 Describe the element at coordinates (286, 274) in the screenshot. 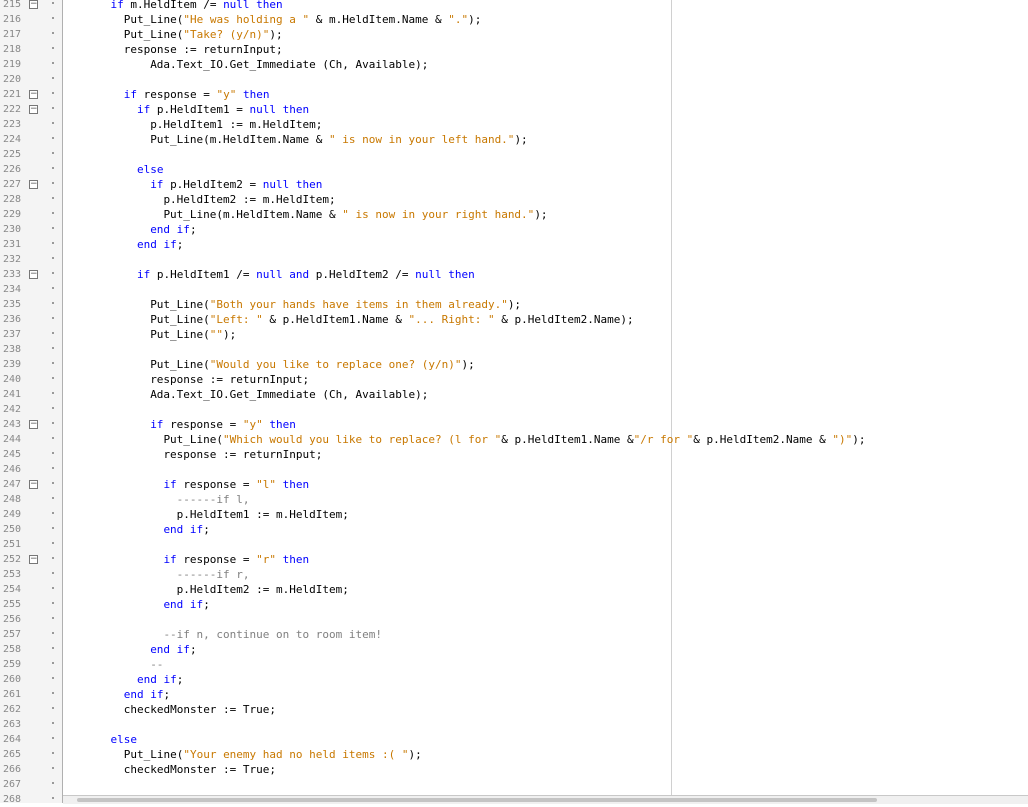

I see `keyword: null and` at that location.